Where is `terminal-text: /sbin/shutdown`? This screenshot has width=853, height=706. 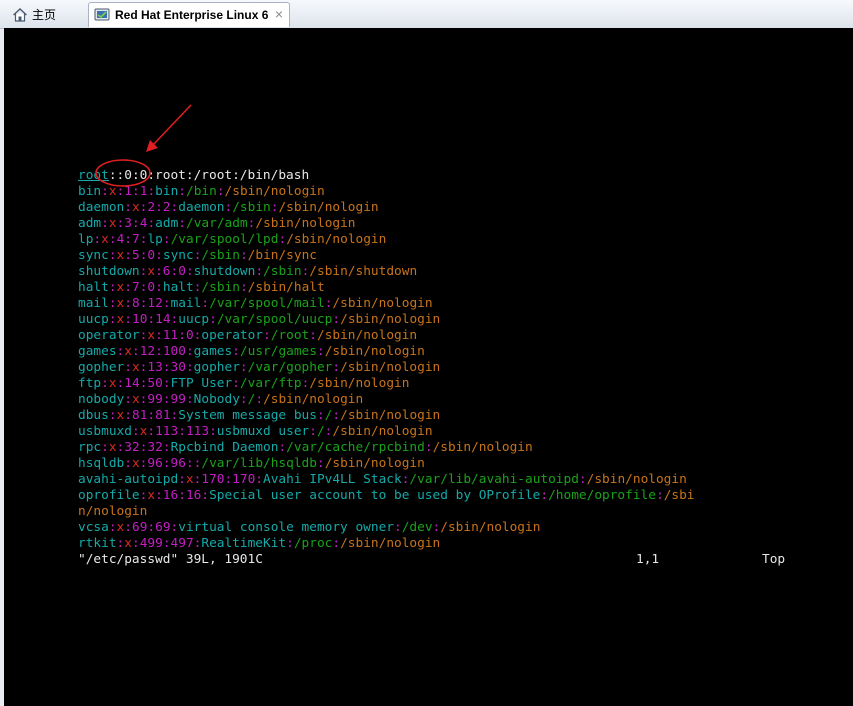 terminal-text: /sbin/shutdown is located at coordinates (363, 271).